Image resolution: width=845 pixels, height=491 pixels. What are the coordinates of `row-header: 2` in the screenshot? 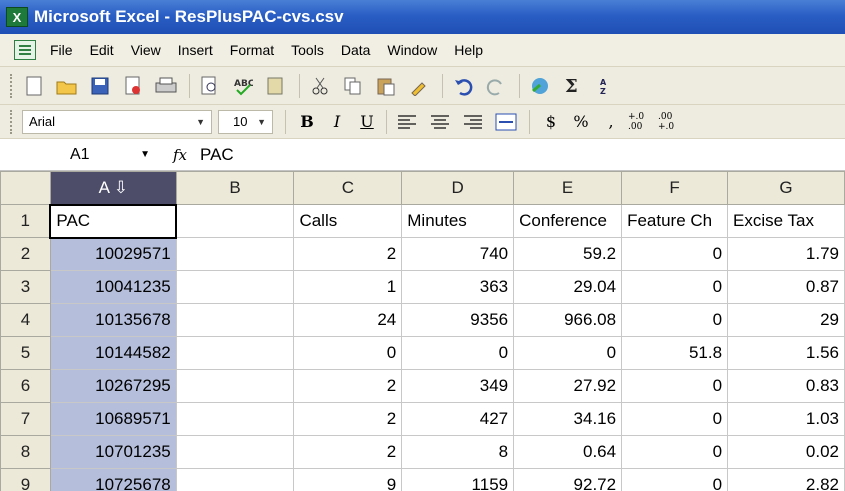 It's located at (25, 254).